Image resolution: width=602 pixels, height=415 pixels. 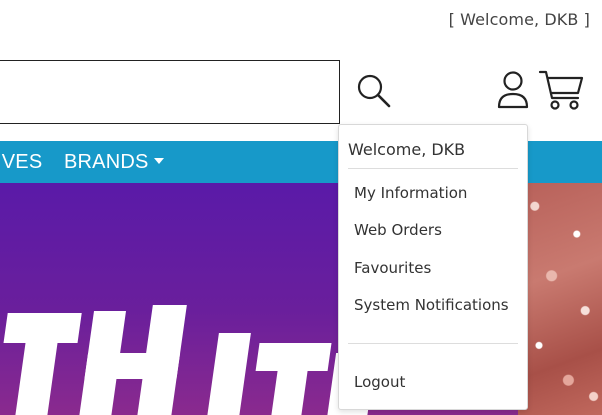 I want to click on logout-link: Logout, so click(x=379, y=382).